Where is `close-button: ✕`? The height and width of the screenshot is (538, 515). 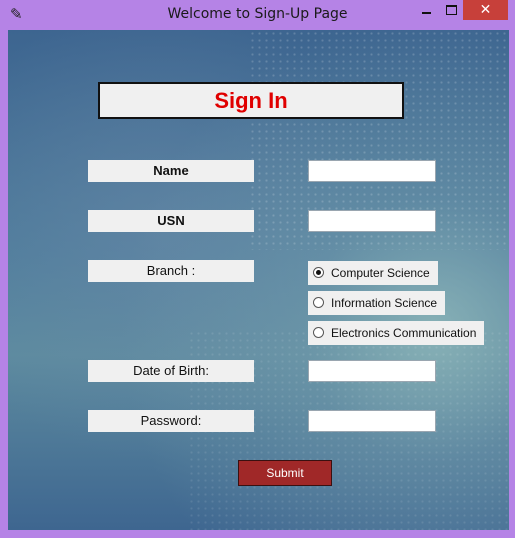 close-button: ✕ is located at coordinates (485, 10).